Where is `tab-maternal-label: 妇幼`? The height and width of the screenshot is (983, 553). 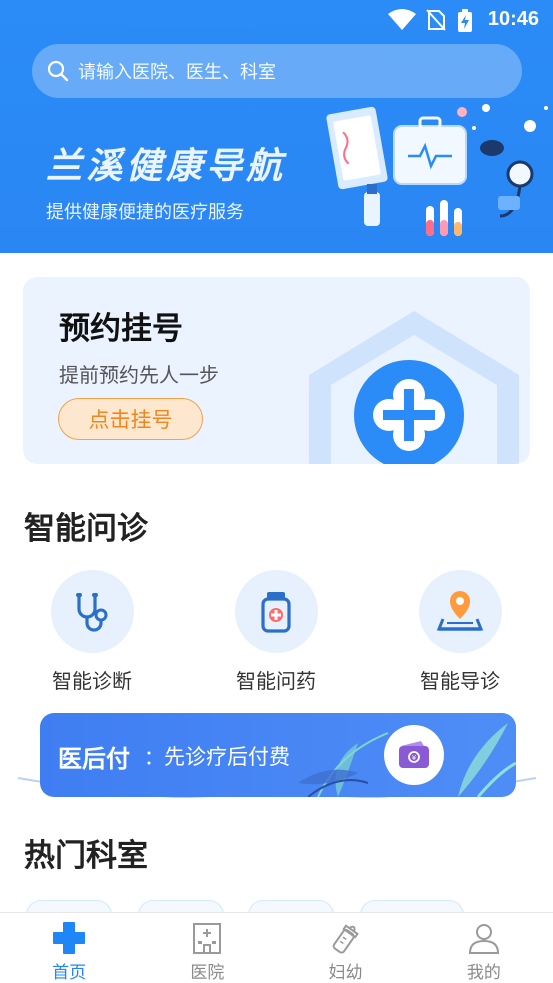 tab-maternal-label: 妇幼 is located at coordinates (345, 973).